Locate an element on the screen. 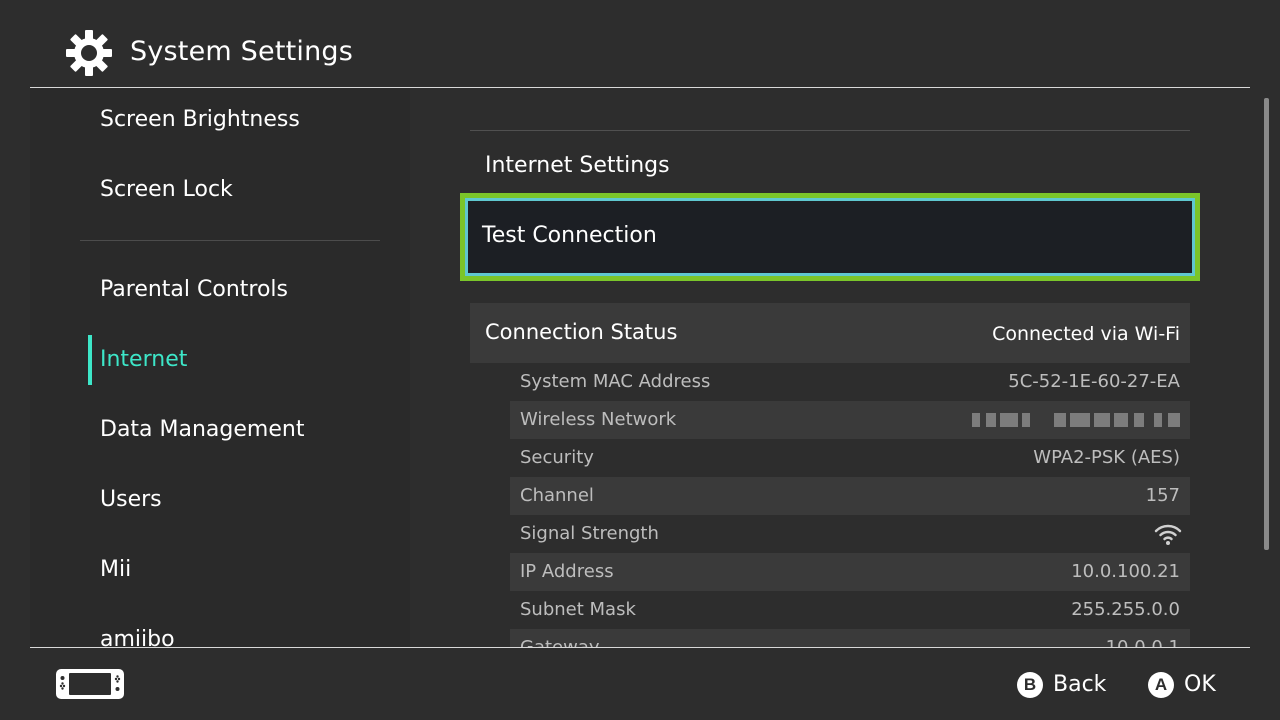 This screenshot has height=720, width=1280. detail-value: 157 is located at coordinates (1162, 495).